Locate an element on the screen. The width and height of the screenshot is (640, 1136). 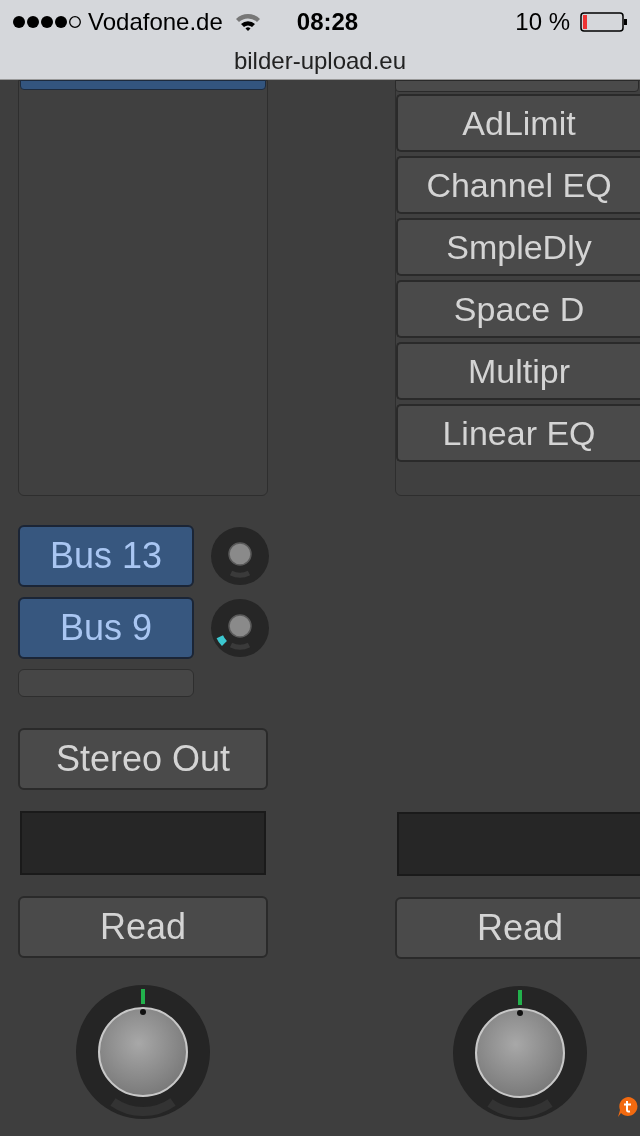
plugin-button: Linear EQ is located at coordinates (518, 433).